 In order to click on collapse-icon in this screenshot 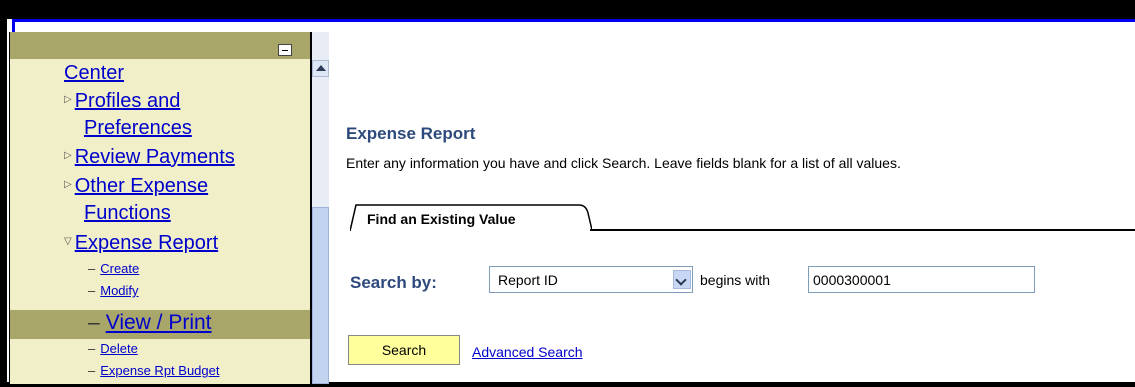, I will do `click(285, 50)`.